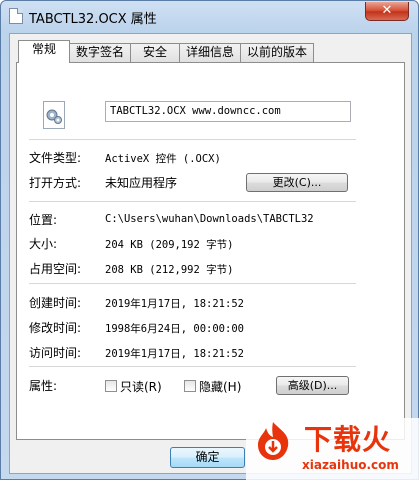 The image size is (419, 480). What do you see at coordinates (100, 52) in the screenshot?
I see `tab-digital-signatures: 数字签名` at bounding box center [100, 52].